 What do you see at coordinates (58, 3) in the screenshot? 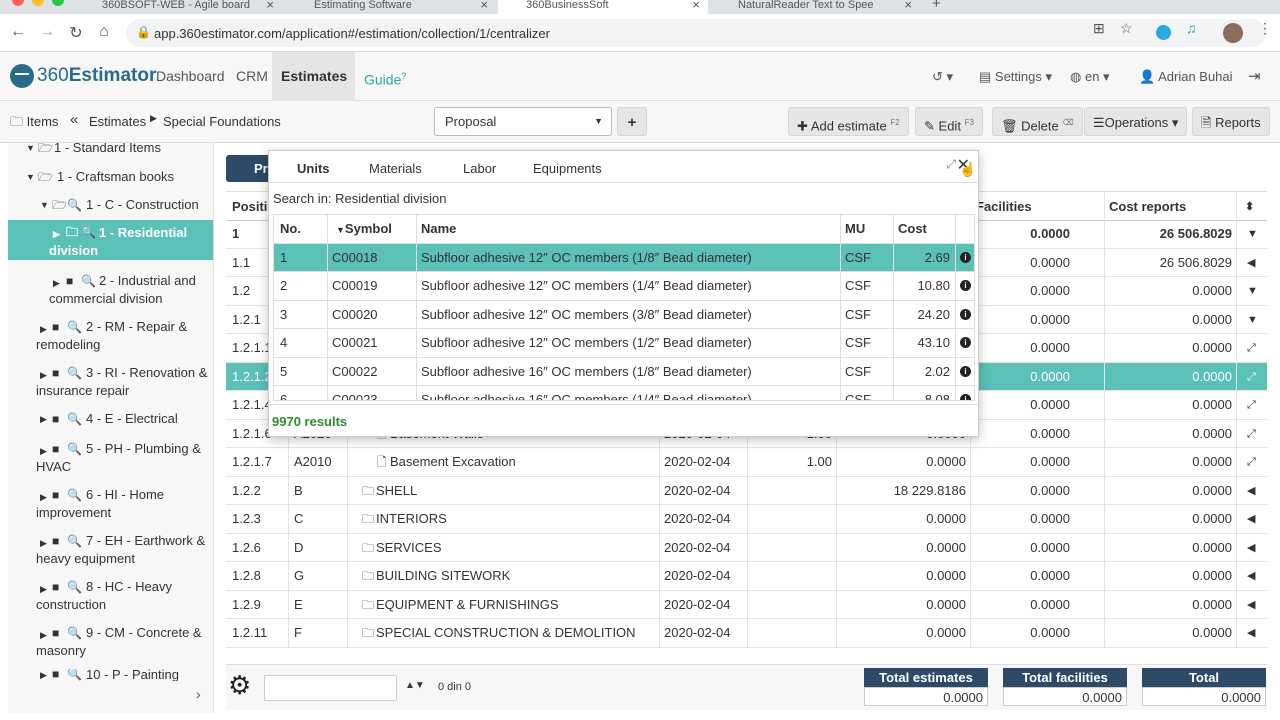
I see `window-zoom-dot` at bounding box center [58, 3].